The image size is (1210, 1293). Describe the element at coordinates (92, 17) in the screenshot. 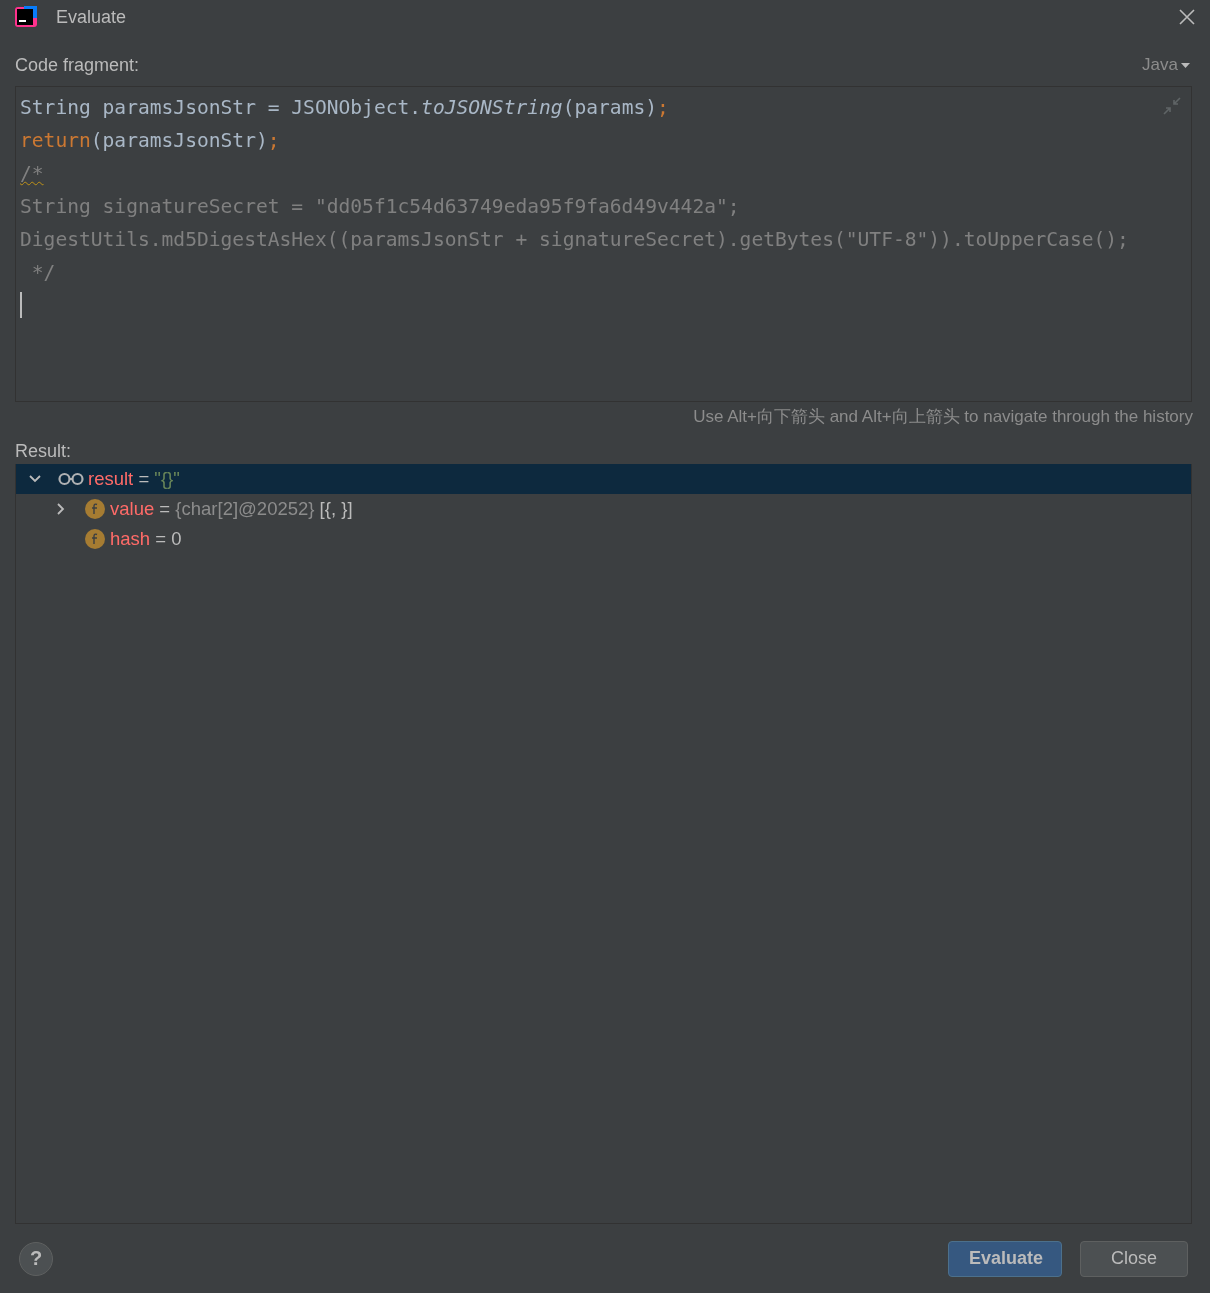

I see `window-title: Evaluate` at that location.